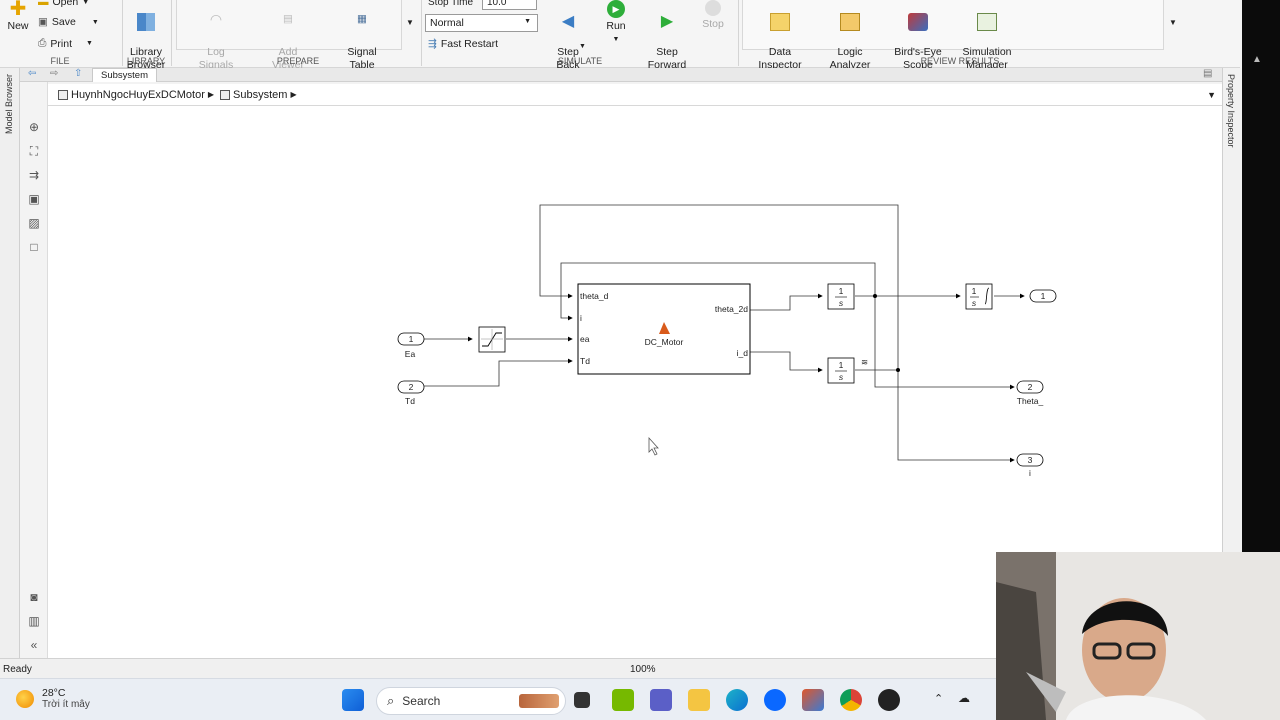 The width and height of the screenshot is (1280, 720). I want to click on file-explorer-icon, so click(699, 700).